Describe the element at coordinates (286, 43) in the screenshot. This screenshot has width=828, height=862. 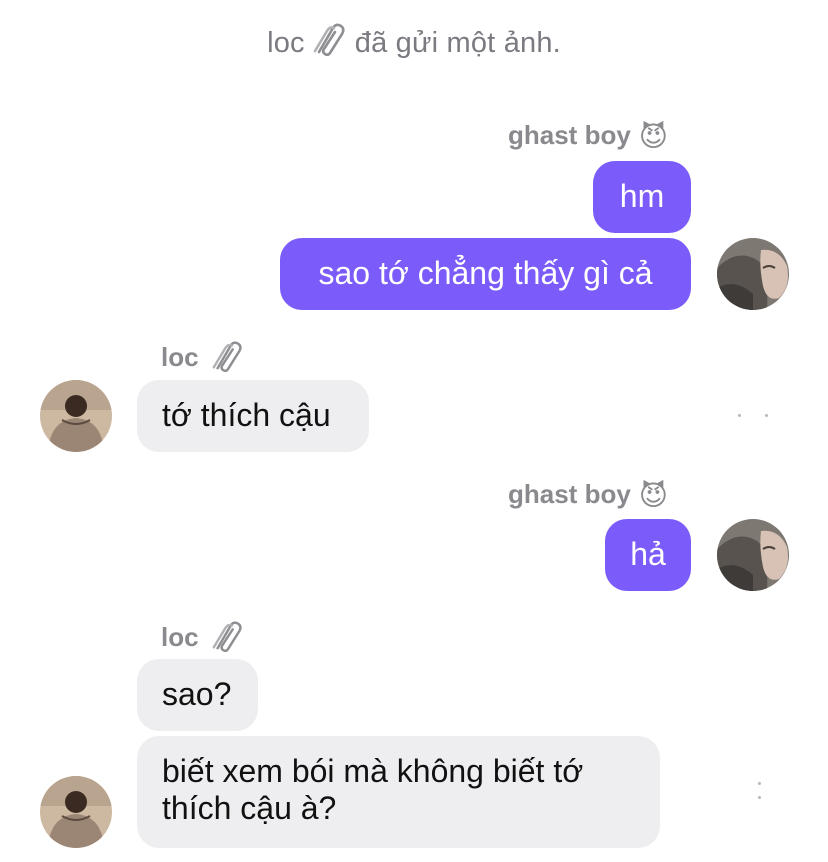
I see `system-message-name: loc` at that location.